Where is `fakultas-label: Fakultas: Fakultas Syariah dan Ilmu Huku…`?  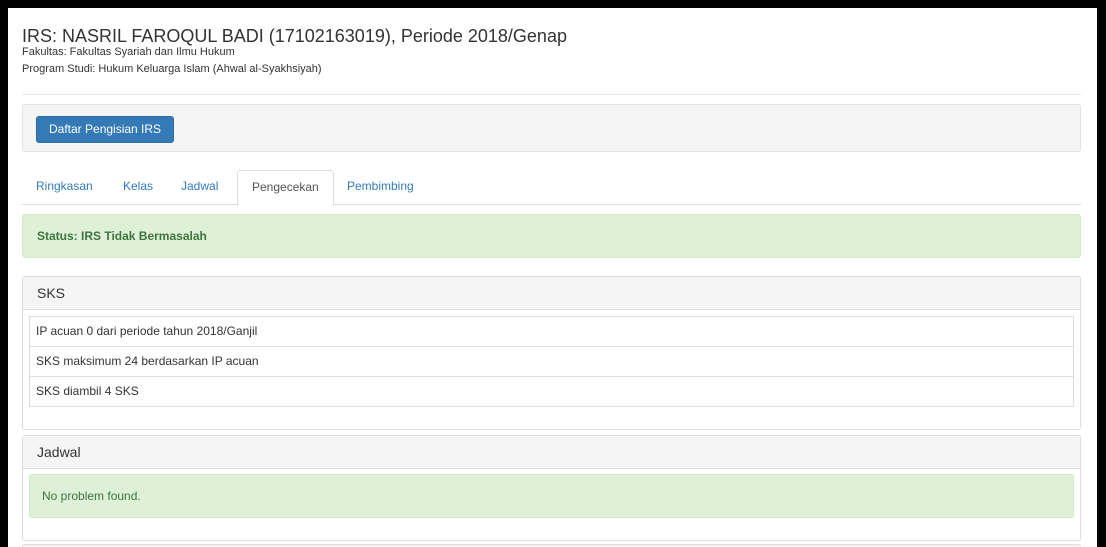
fakultas-label: Fakultas: Fakultas Syariah dan Ilmu Huku… is located at coordinates (128, 52).